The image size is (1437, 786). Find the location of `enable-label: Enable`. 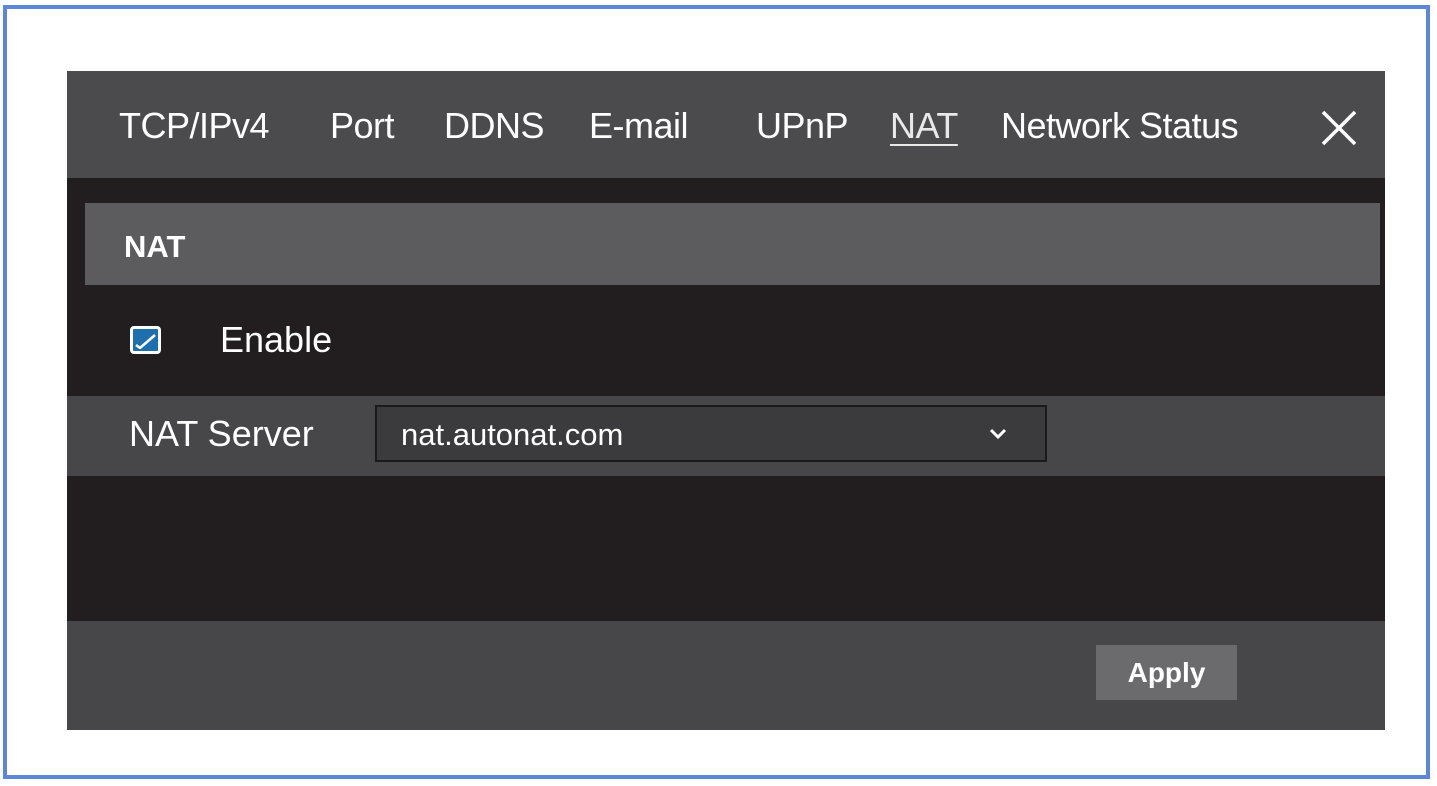

enable-label: Enable is located at coordinates (276, 339).